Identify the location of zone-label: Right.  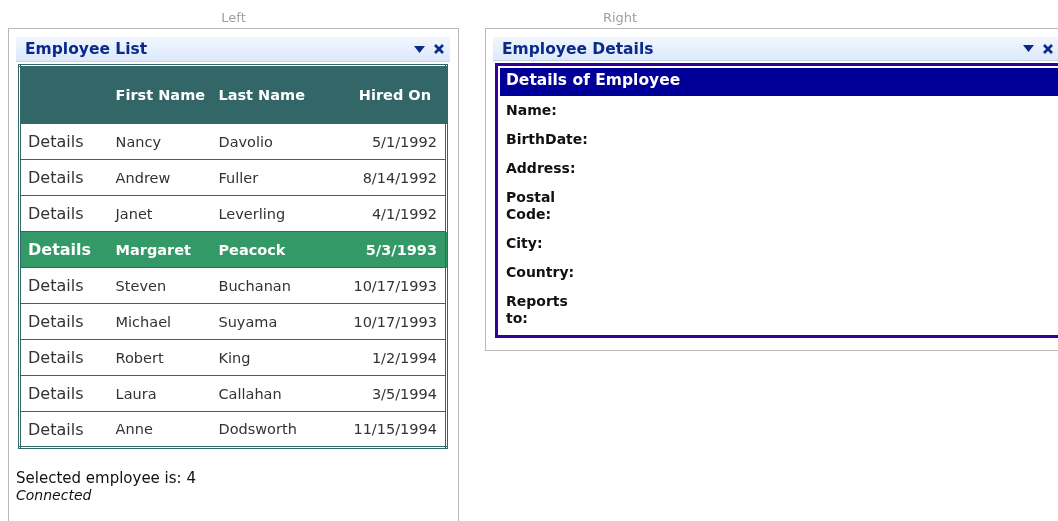
(620, 18).